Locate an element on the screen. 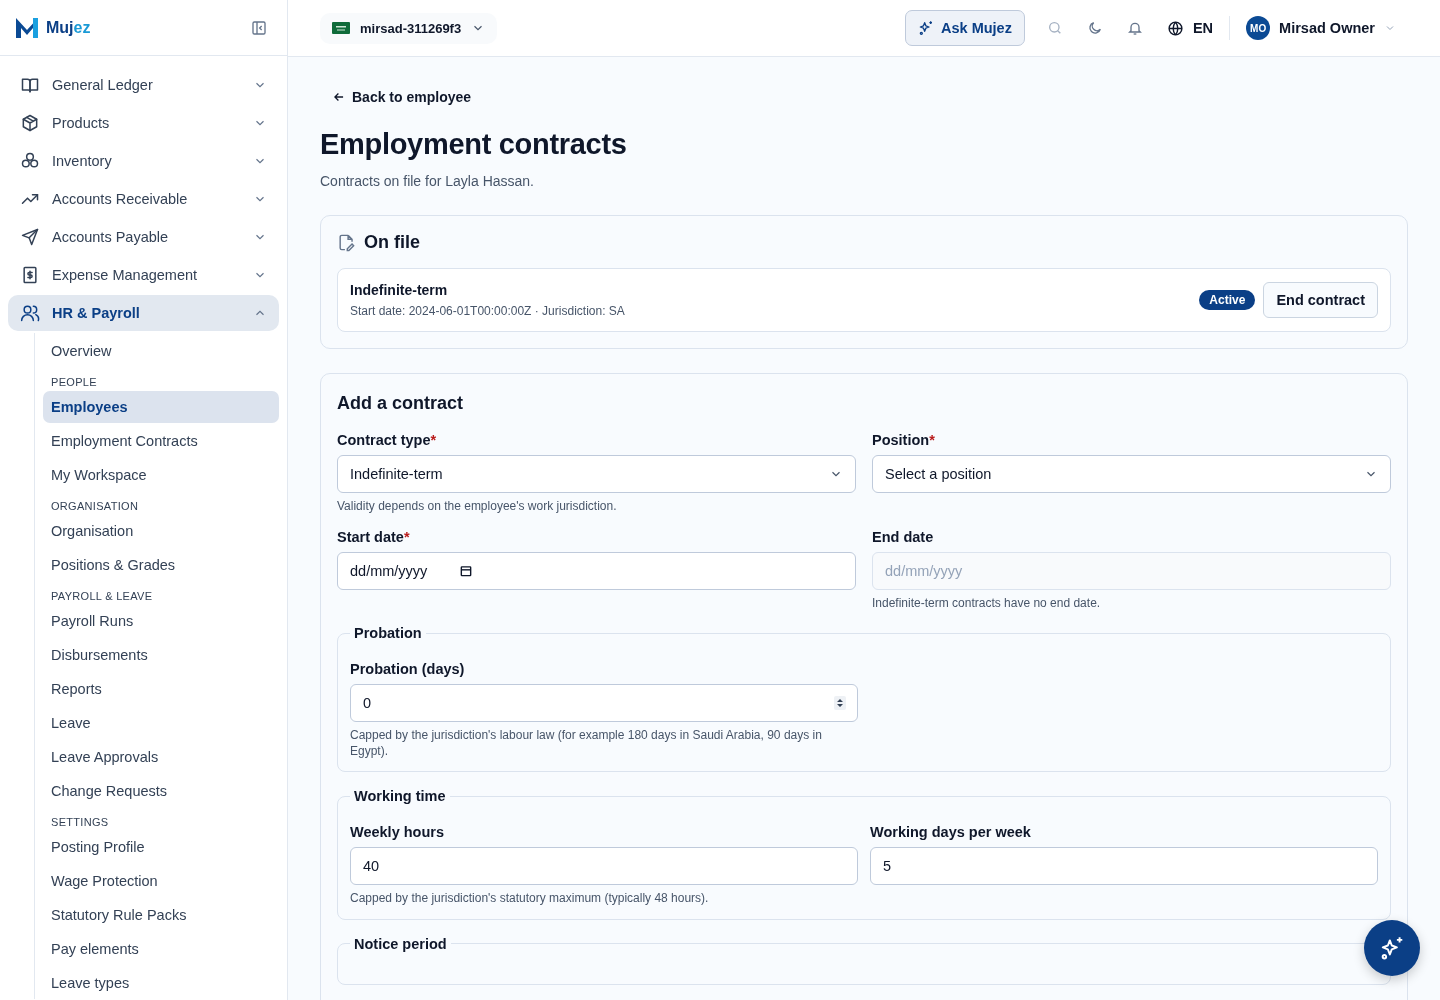  field-label: Contract type* is located at coordinates (387, 440).